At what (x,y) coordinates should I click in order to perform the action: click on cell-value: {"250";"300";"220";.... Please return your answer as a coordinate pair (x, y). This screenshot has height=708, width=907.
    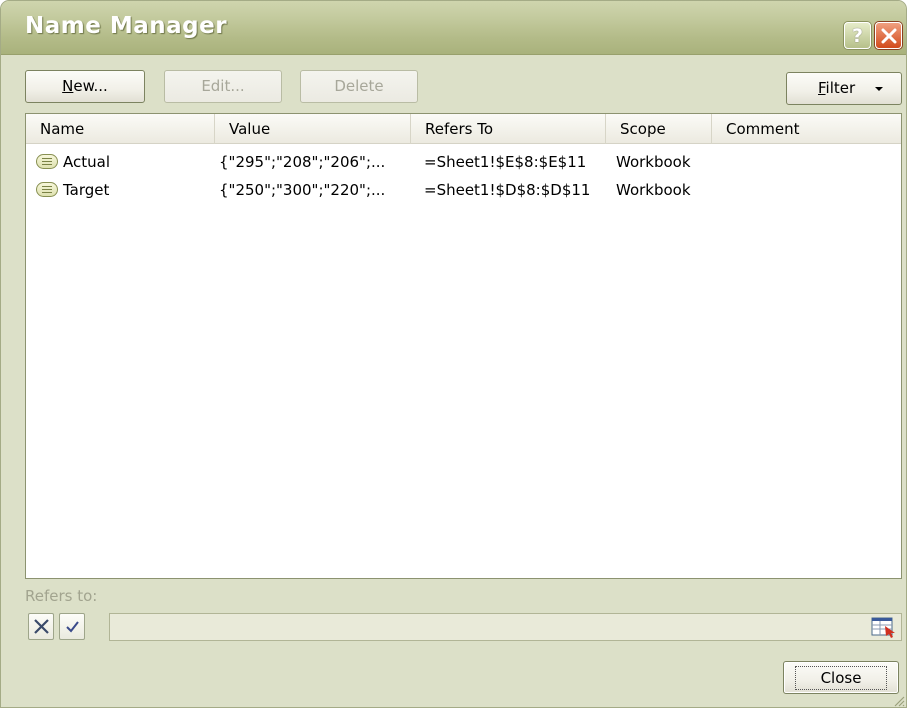
    Looking at the image, I should click on (302, 190).